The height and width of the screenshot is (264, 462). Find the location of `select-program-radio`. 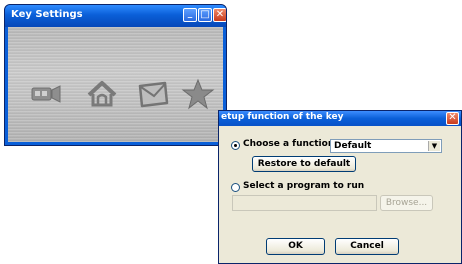

select-program-radio is located at coordinates (235, 187).